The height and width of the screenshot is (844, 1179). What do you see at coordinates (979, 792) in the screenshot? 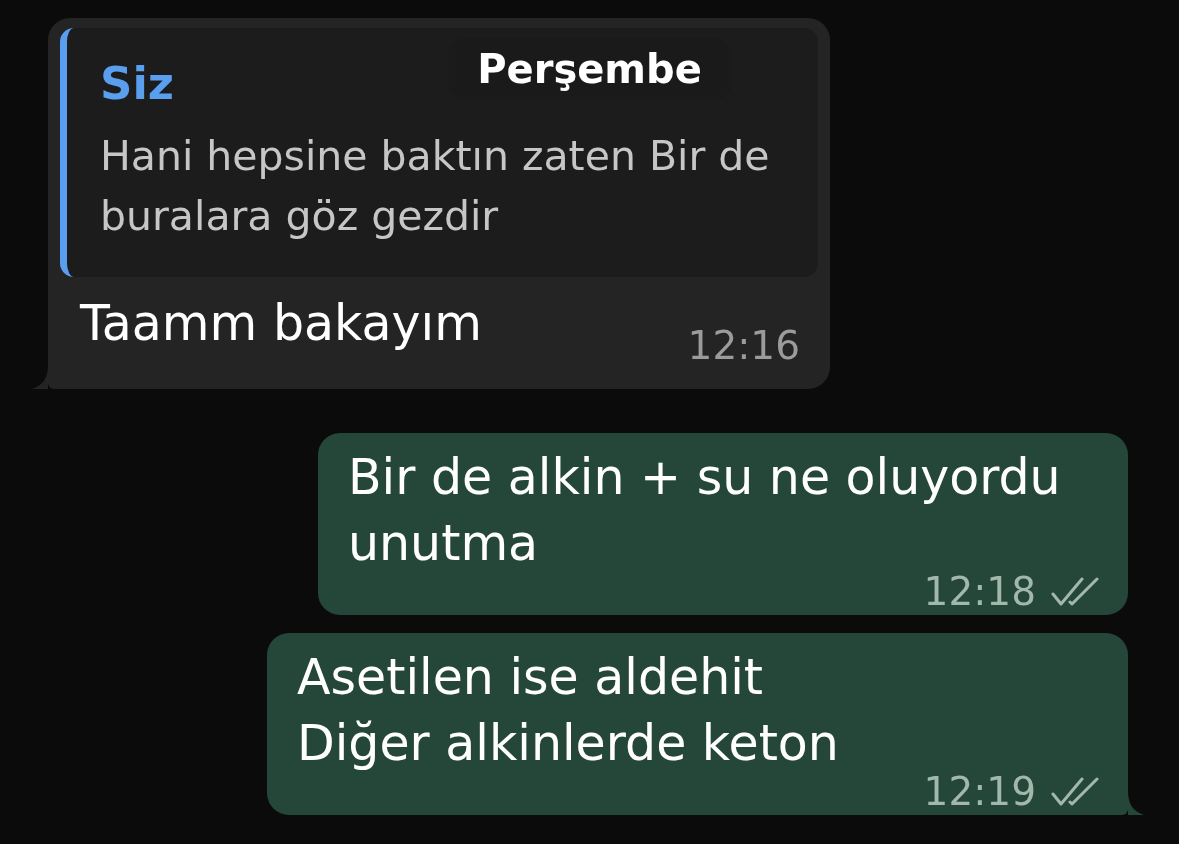
I see `message-time: 12:19` at bounding box center [979, 792].